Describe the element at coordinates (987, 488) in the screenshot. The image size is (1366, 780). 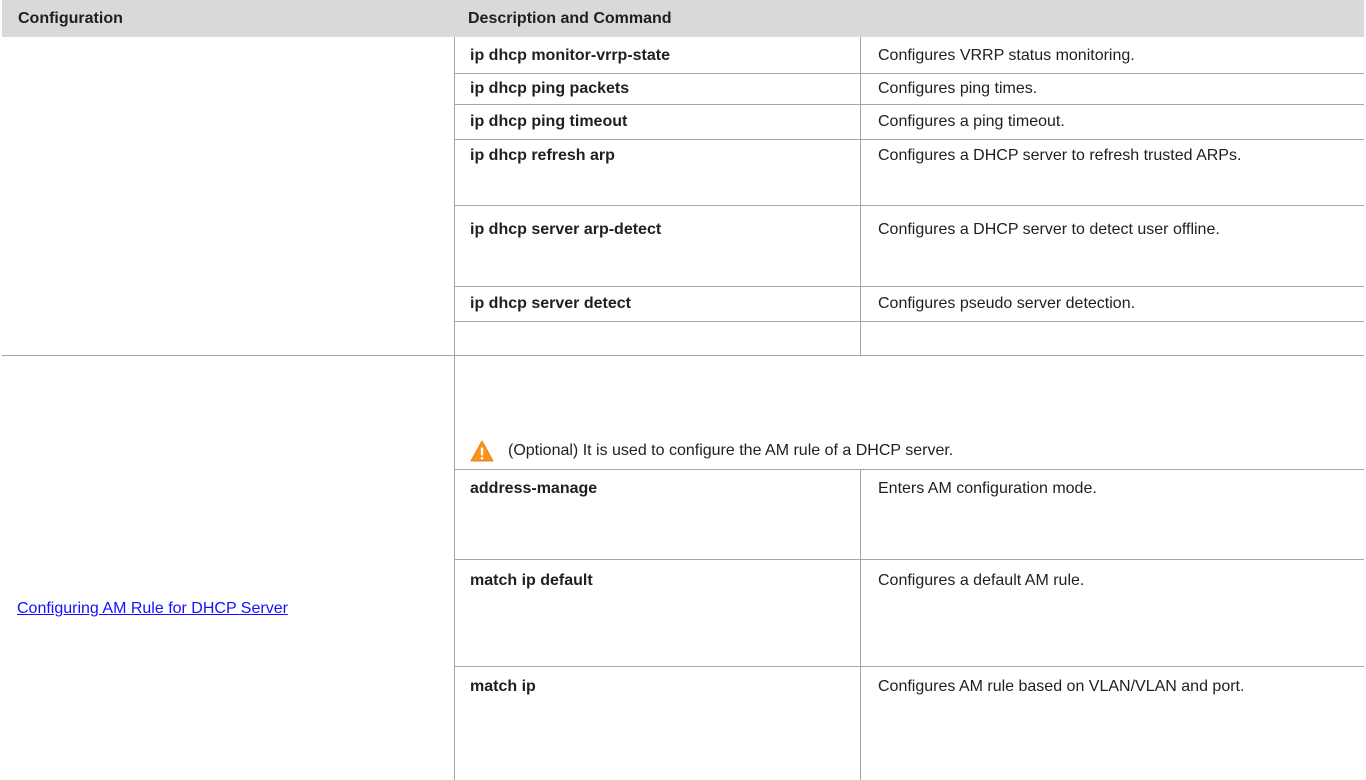
I see `description-cell: Enters AM configuration mode.` at that location.